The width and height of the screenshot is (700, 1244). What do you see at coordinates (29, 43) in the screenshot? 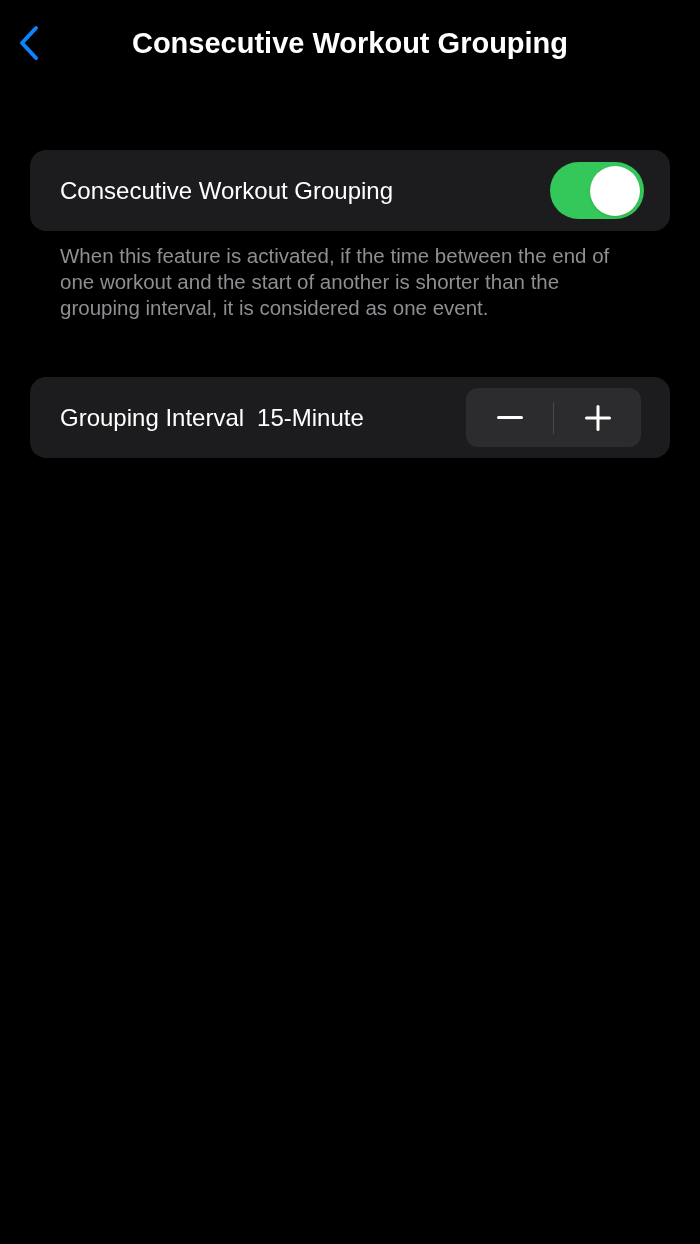
I see `chevron-left-icon` at bounding box center [29, 43].